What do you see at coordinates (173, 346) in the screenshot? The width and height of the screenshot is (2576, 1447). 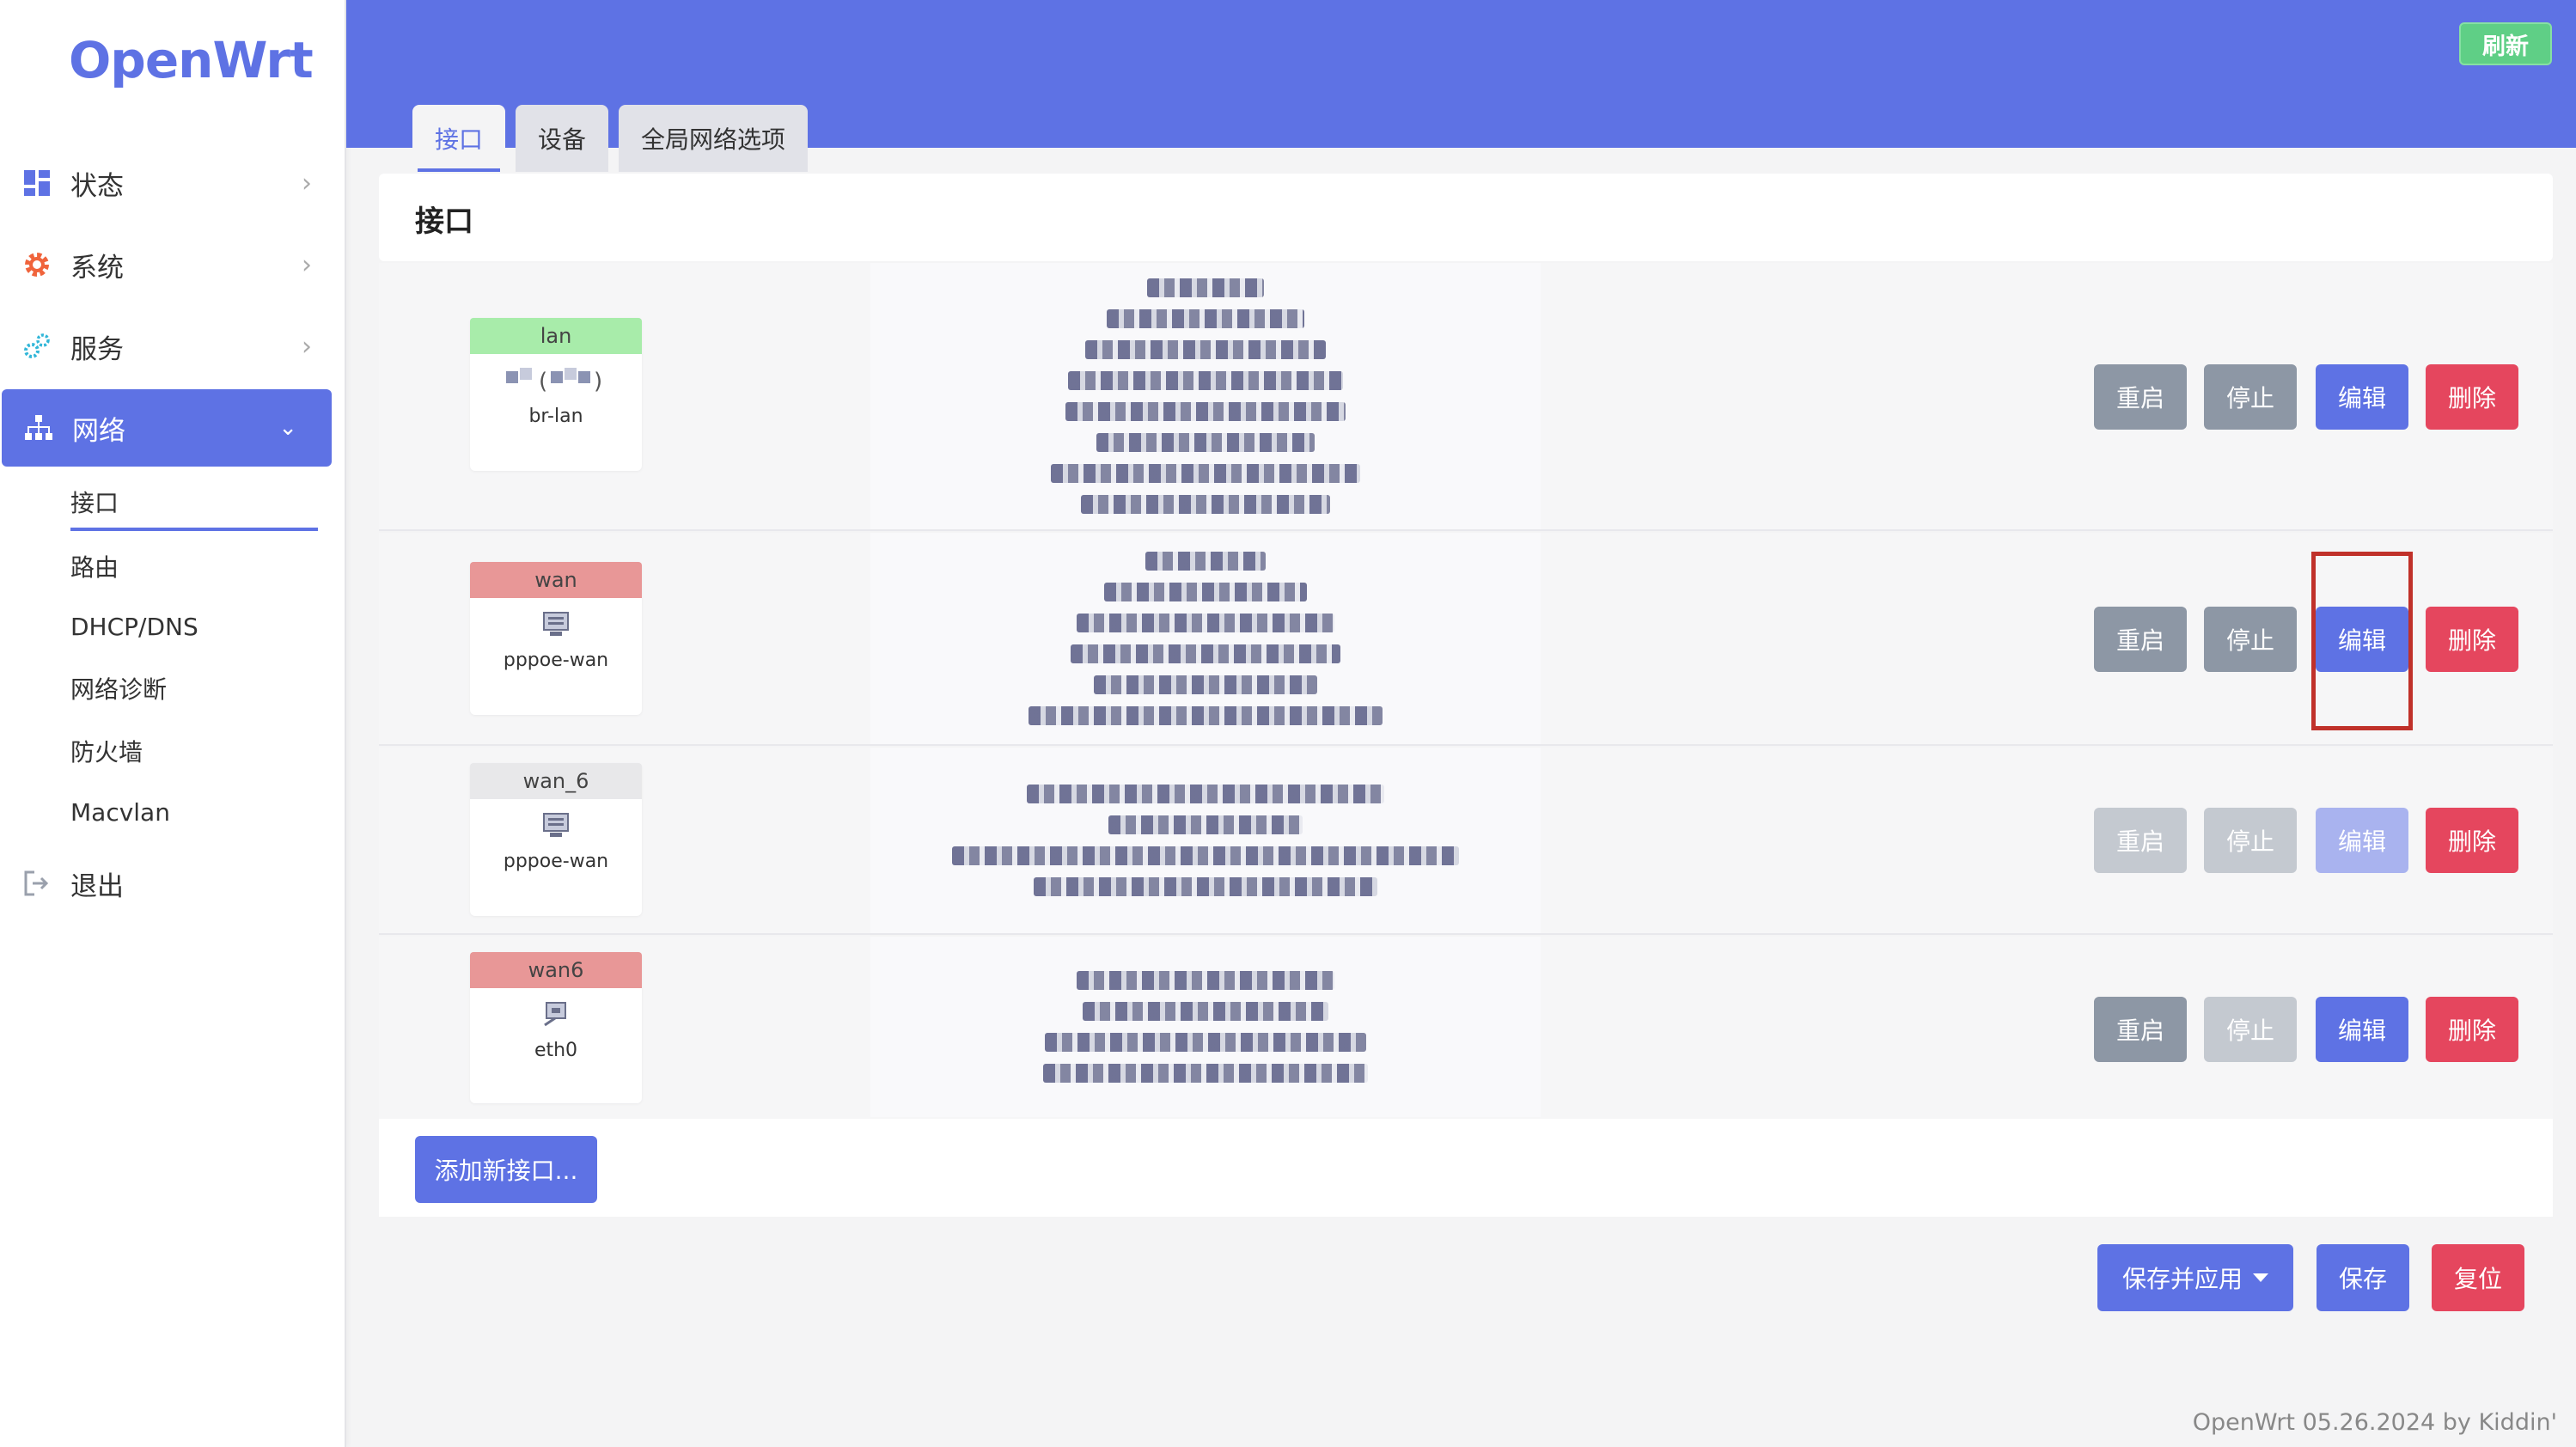 I see `sidebar-item-services: 服务 ›` at bounding box center [173, 346].